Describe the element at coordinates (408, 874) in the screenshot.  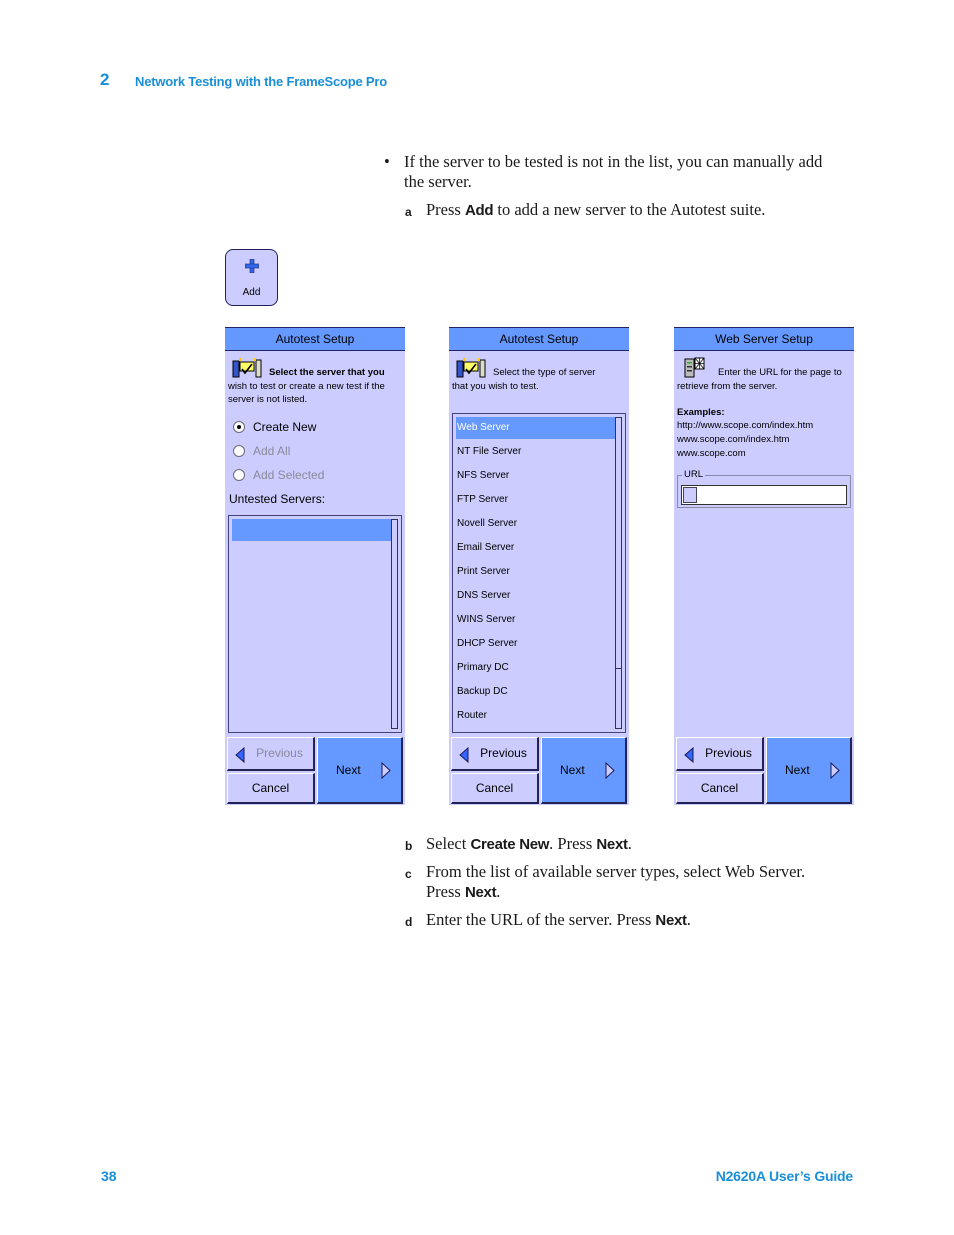
I see `step-c-letter: c` at that location.